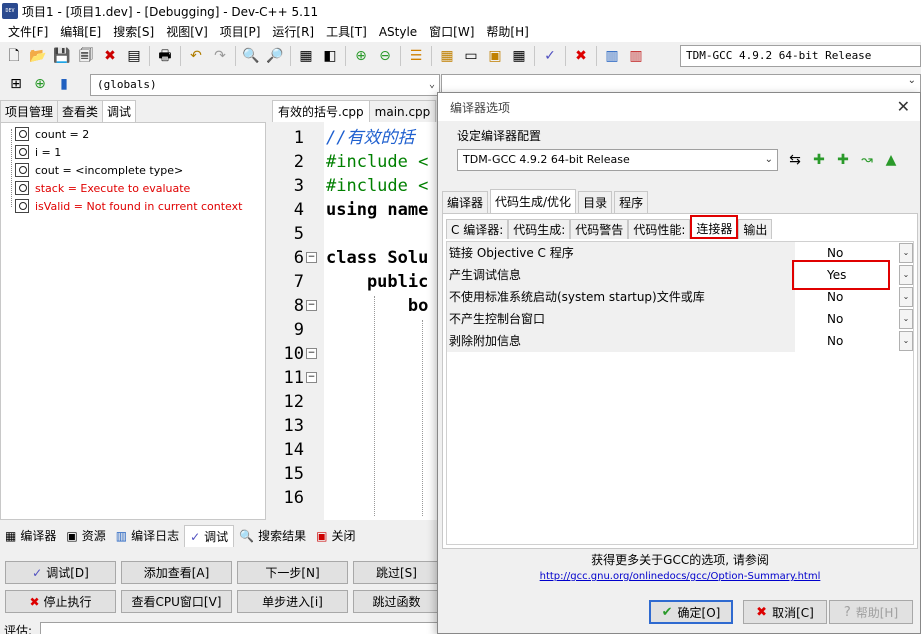 The width and height of the screenshot is (921, 634). I want to click on layout-icon: ◧, so click(330, 56).